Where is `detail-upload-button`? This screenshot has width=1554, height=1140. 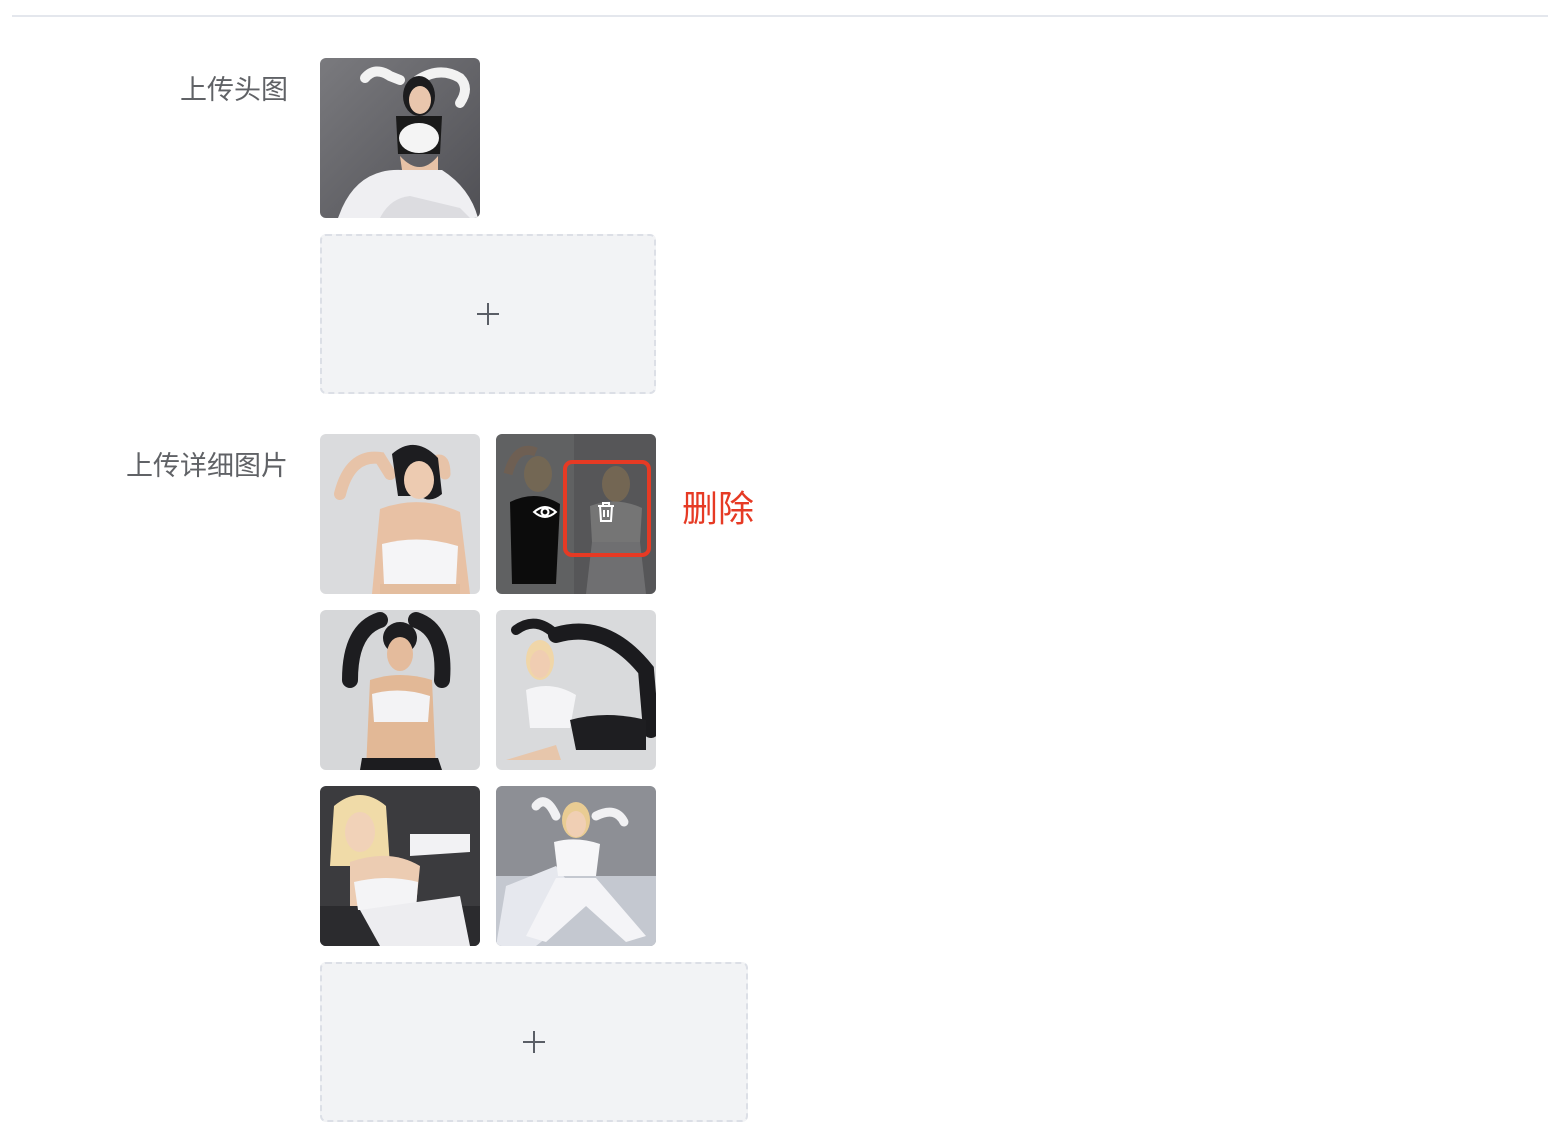
detail-upload-button is located at coordinates (534, 1042).